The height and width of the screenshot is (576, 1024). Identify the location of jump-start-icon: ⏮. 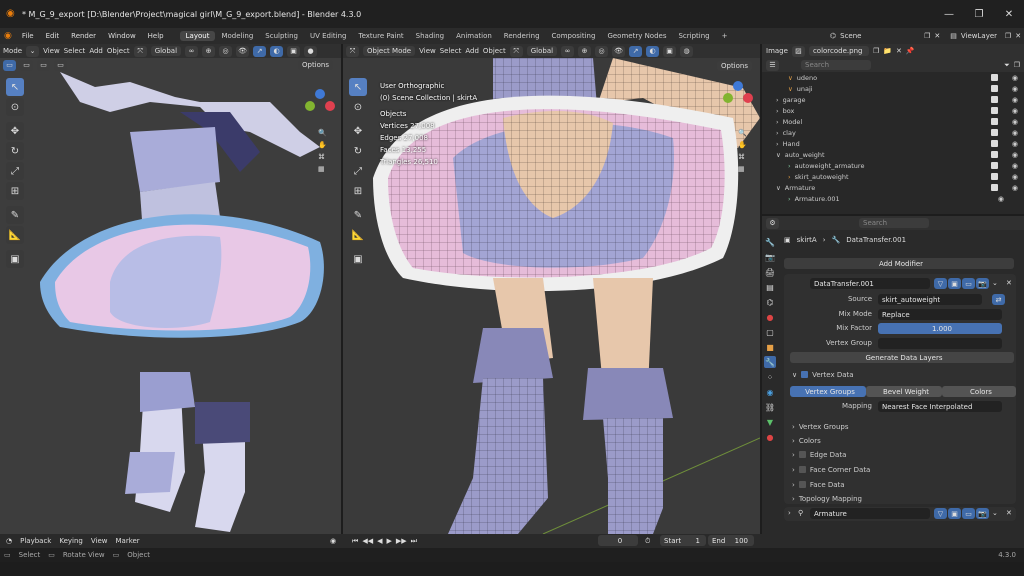
(355, 541).